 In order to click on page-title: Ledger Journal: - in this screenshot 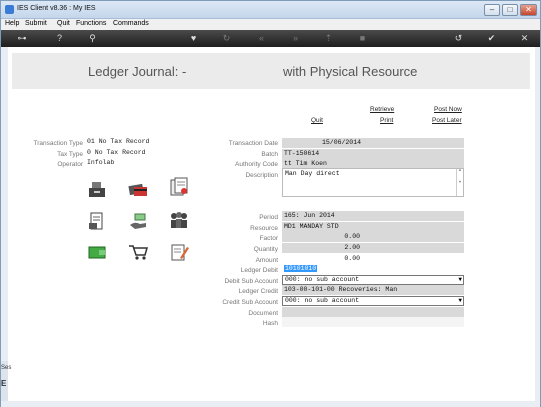, I will do `click(137, 71)`.